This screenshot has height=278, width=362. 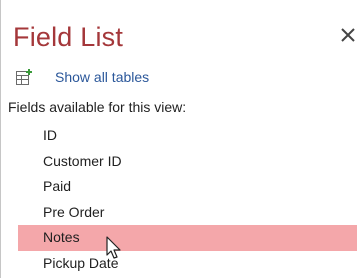 What do you see at coordinates (181, 213) in the screenshot?
I see `field-item-pre-order: Pre Order` at bounding box center [181, 213].